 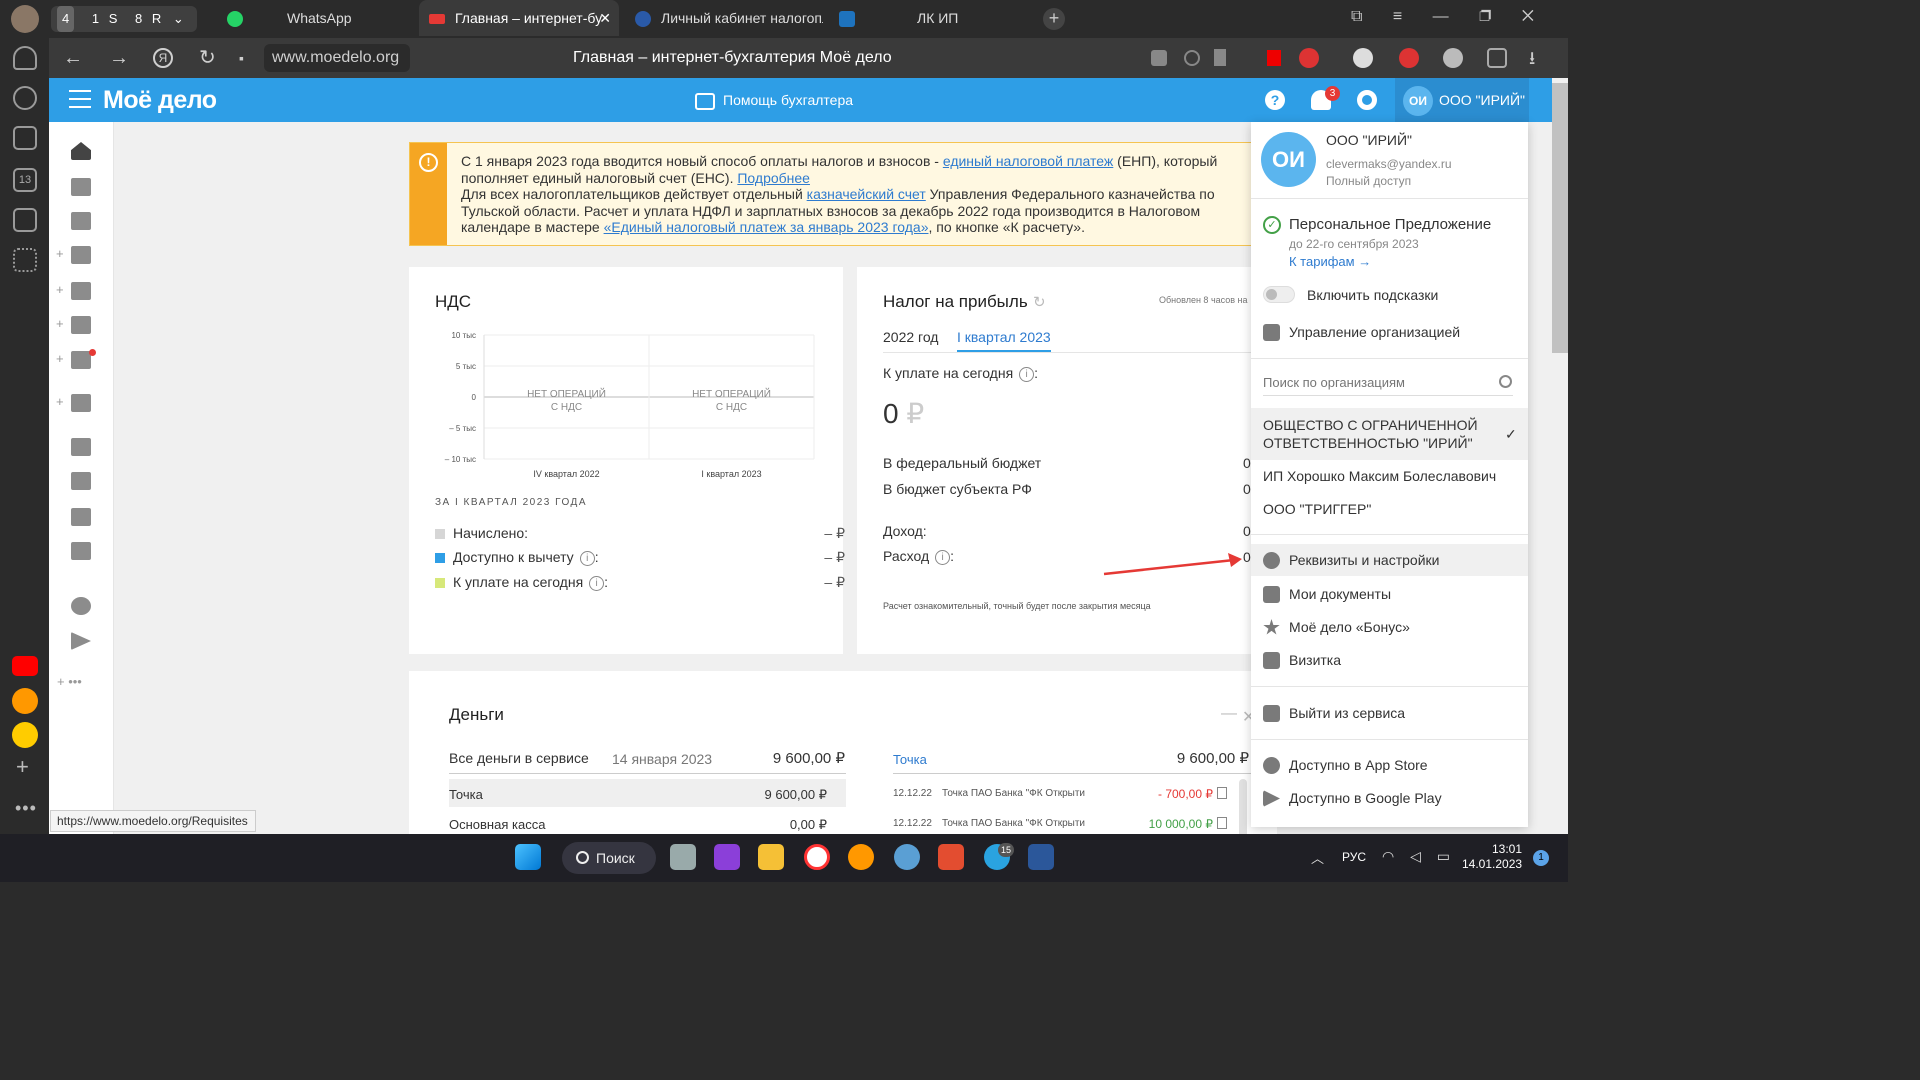 What do you see at coordinates (25, 260) in the screenshot?
I see `apps-grid-icon` at bounding box center [25, 260].